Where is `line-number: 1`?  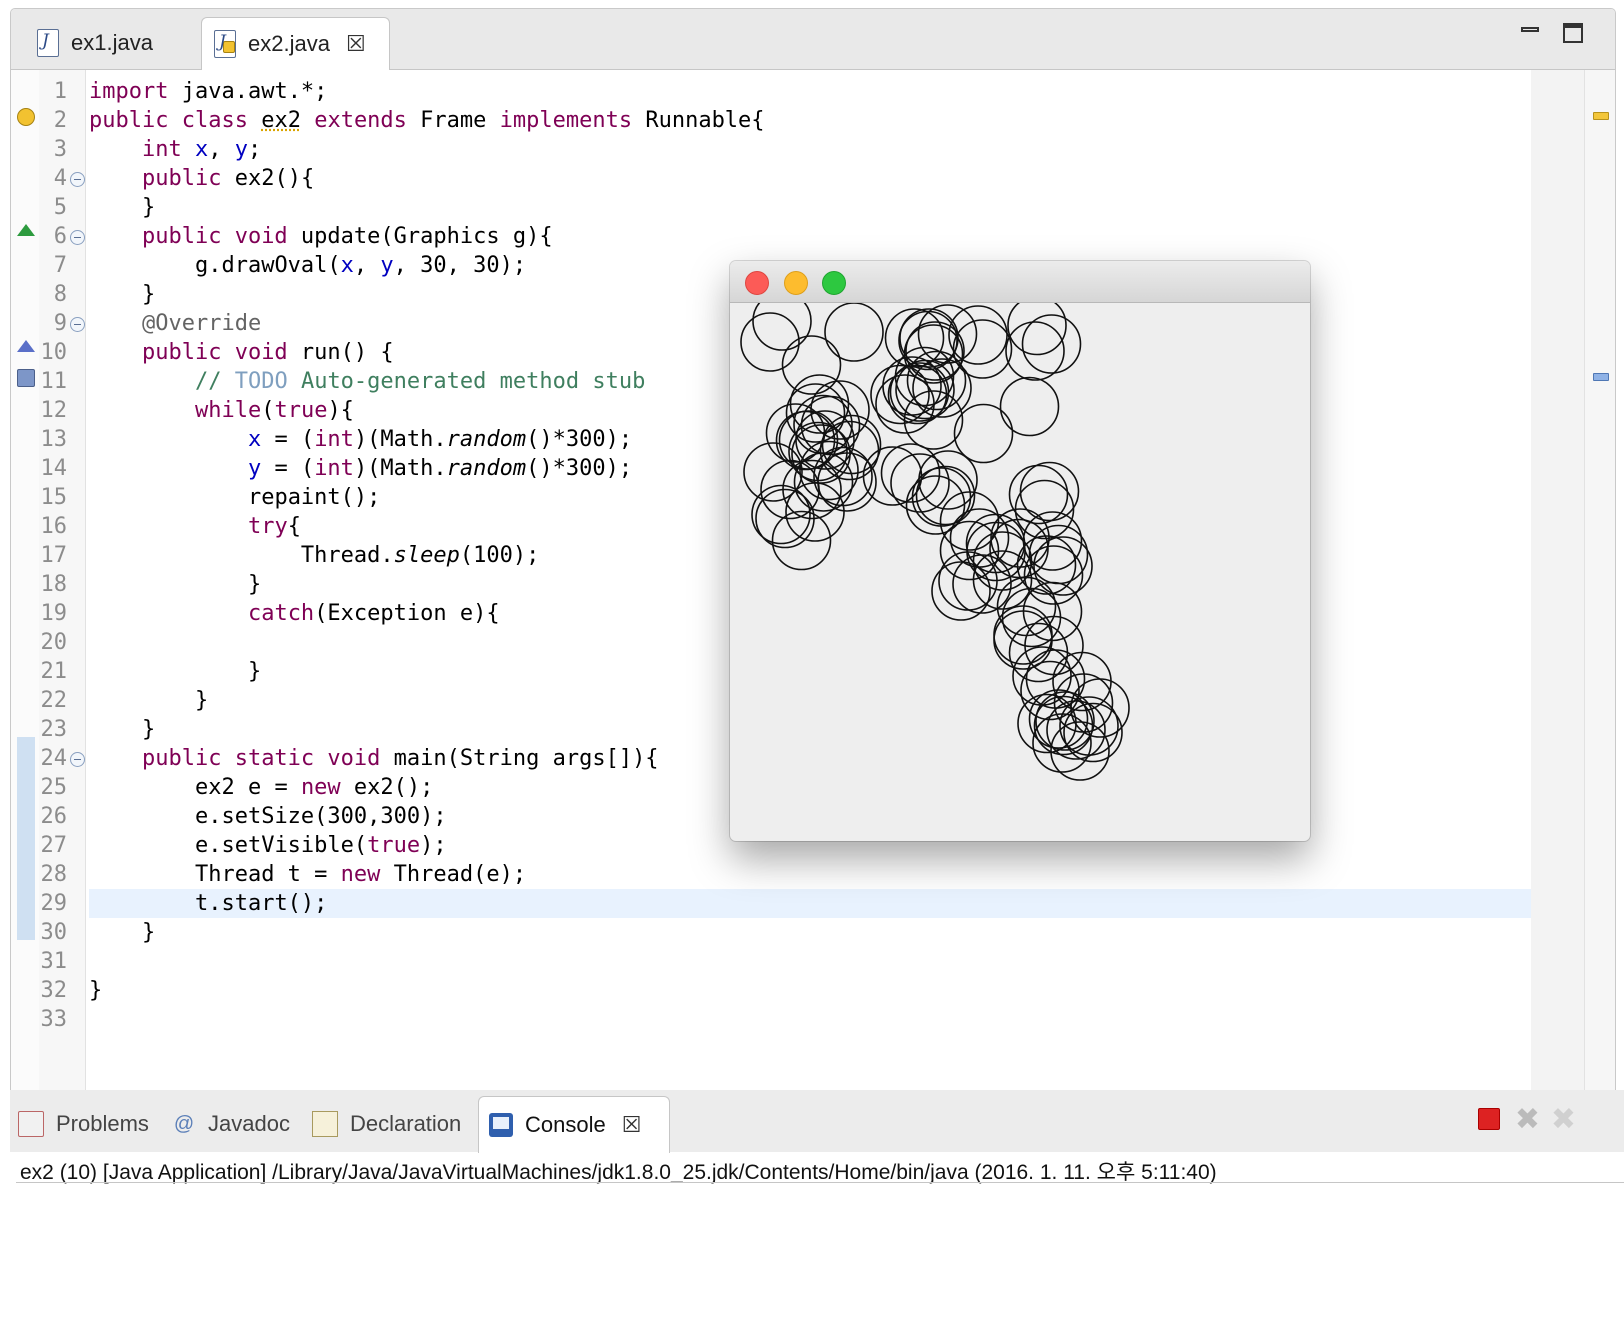
line-number: 1 is located at coordinates (60, 91).